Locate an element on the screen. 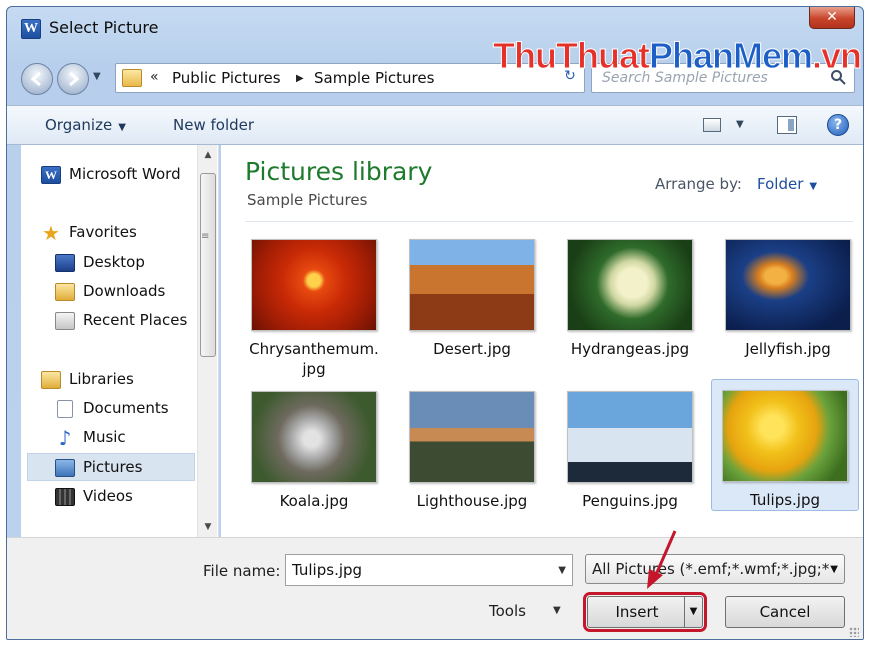 The image size is (870, 646). breadcrumb-overflow: « is located at coordinates (154, 77).